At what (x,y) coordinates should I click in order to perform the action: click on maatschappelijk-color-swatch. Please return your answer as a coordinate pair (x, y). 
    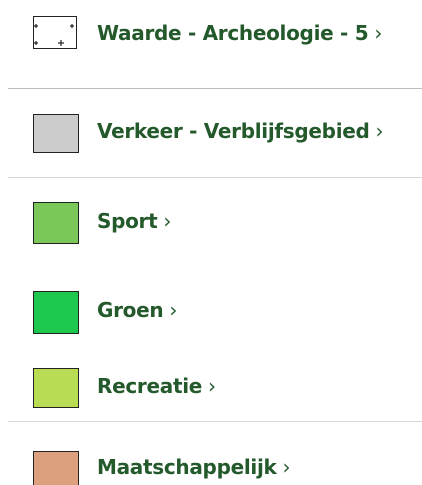
    Looking at the image, I should click on (56, 468).